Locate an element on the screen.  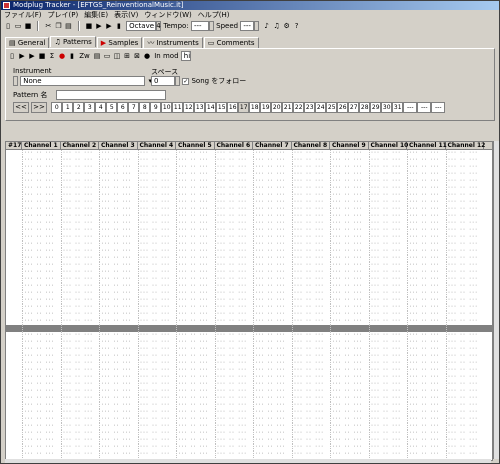
order-cell: 17 is located at coordinates (244, 107).